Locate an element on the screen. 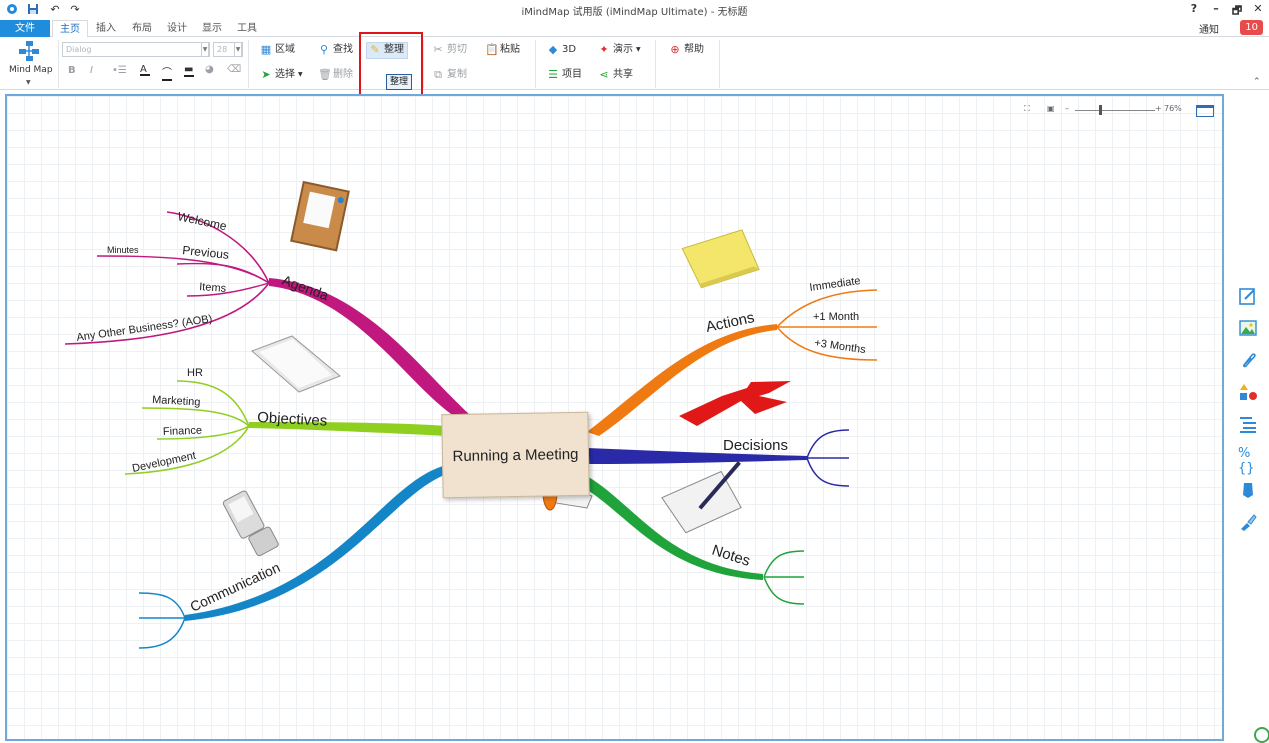 The width and height of the screenshot is (1269, 743). bold-icon: B is located at coordinates (72, 70).